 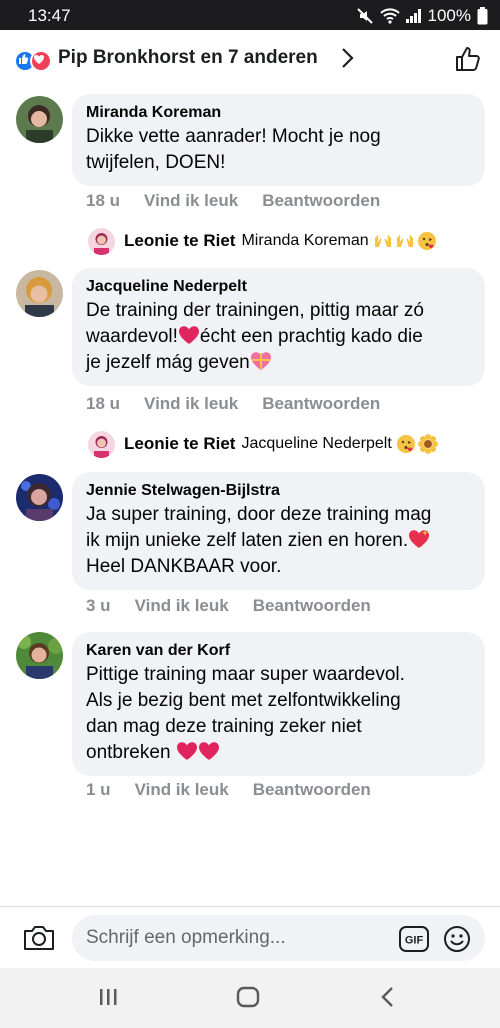 I want to click on reply-preview: Leonie te Riet Jacqueline Nederpelt, so click(x=263, y=444).